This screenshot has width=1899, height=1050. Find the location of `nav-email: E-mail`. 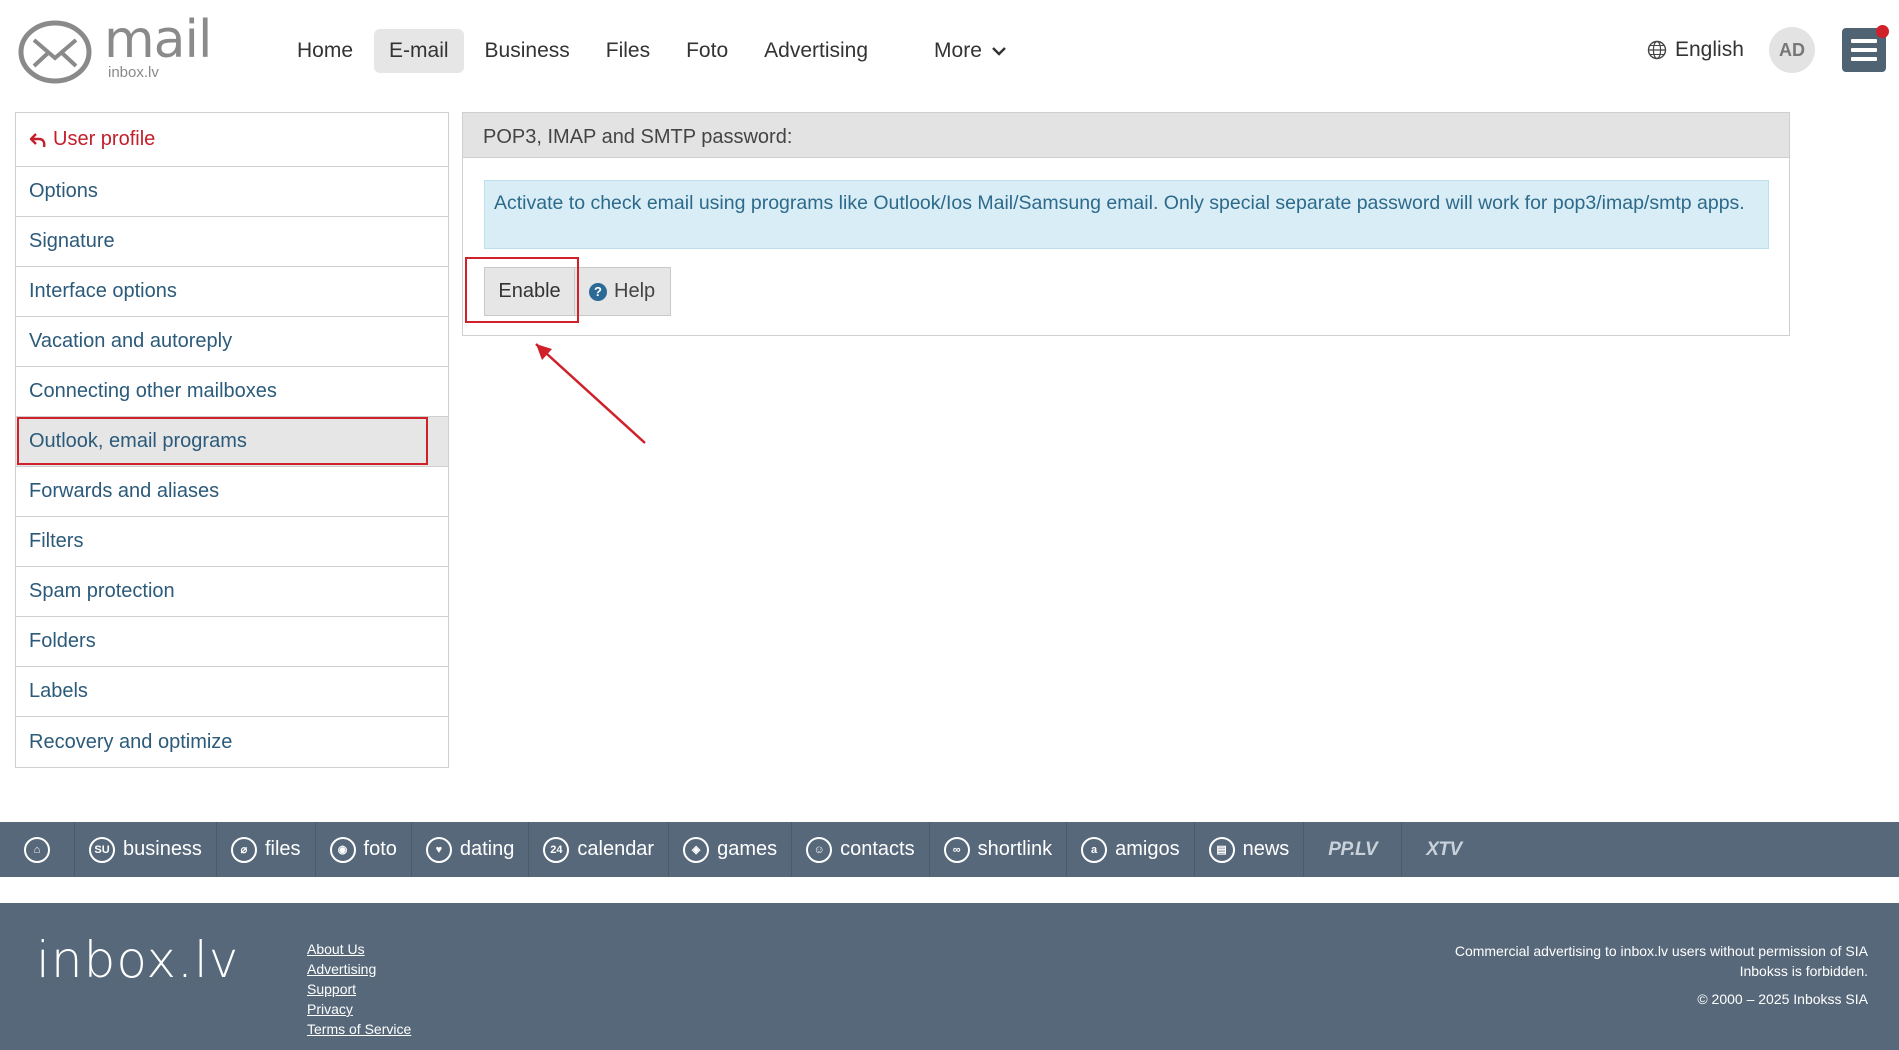

nav-email: E-mail is located at coordinates (419, 51).